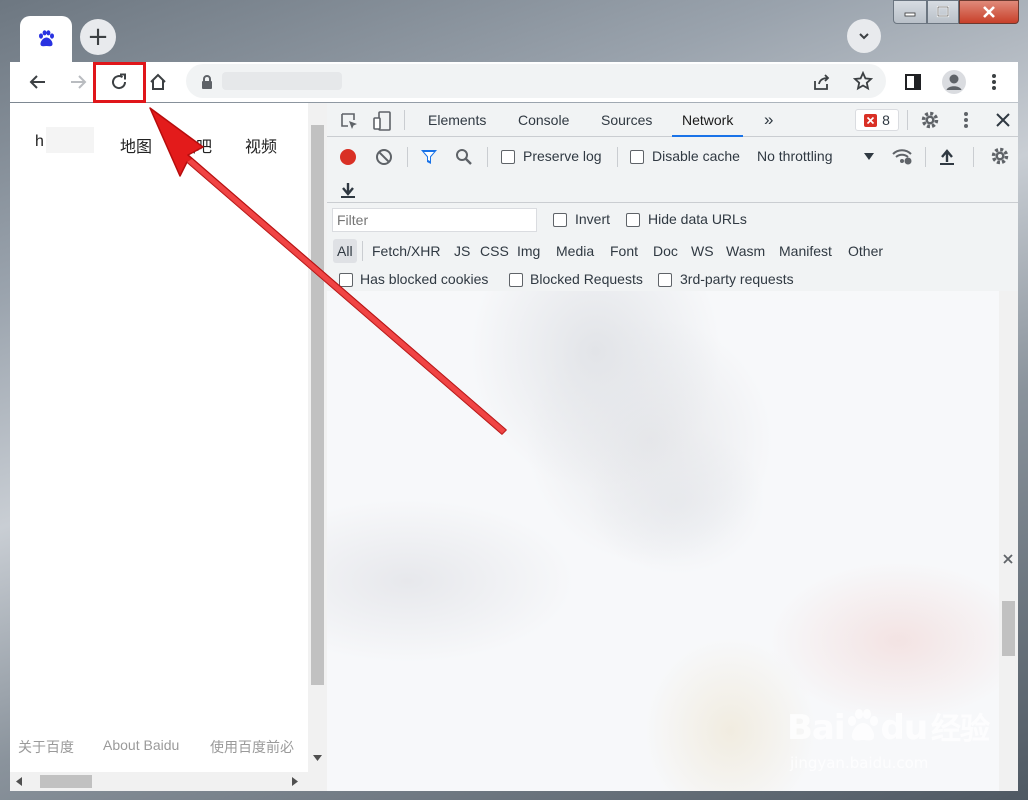 The image size is (1028, 800). Describe the element at coordinates (575, 251) in the screenshot. I see `type-filter-media: Media` at that location.